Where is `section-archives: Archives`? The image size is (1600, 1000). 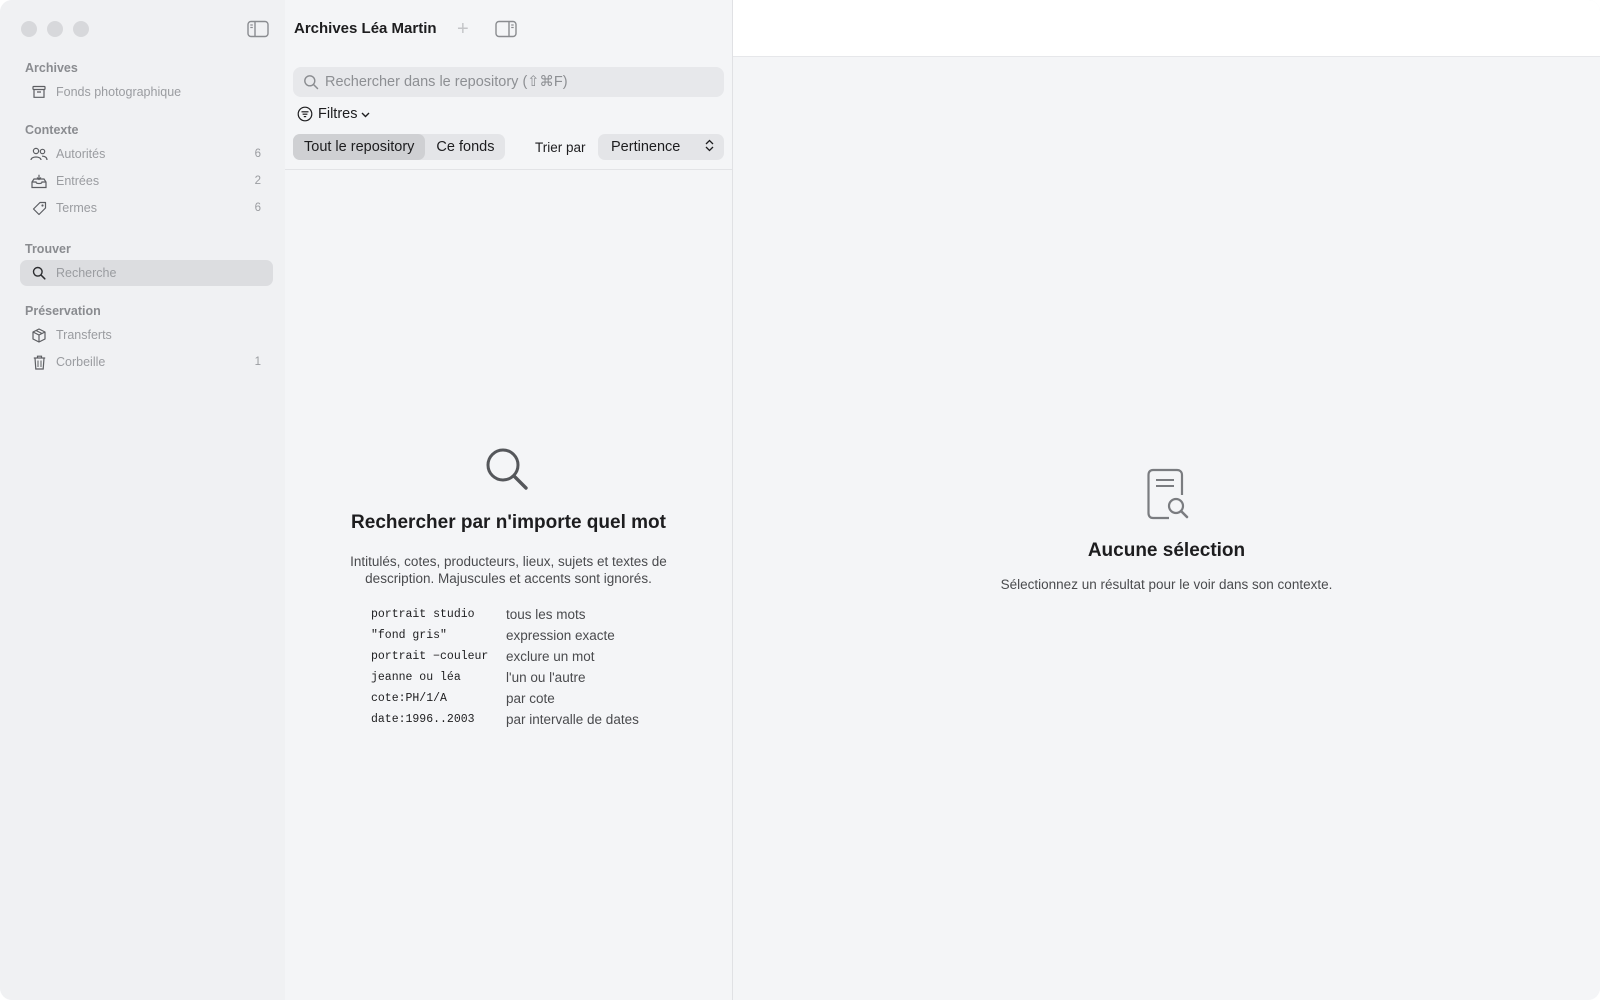
section-archives: Archives is located at coordinates (51, 68).